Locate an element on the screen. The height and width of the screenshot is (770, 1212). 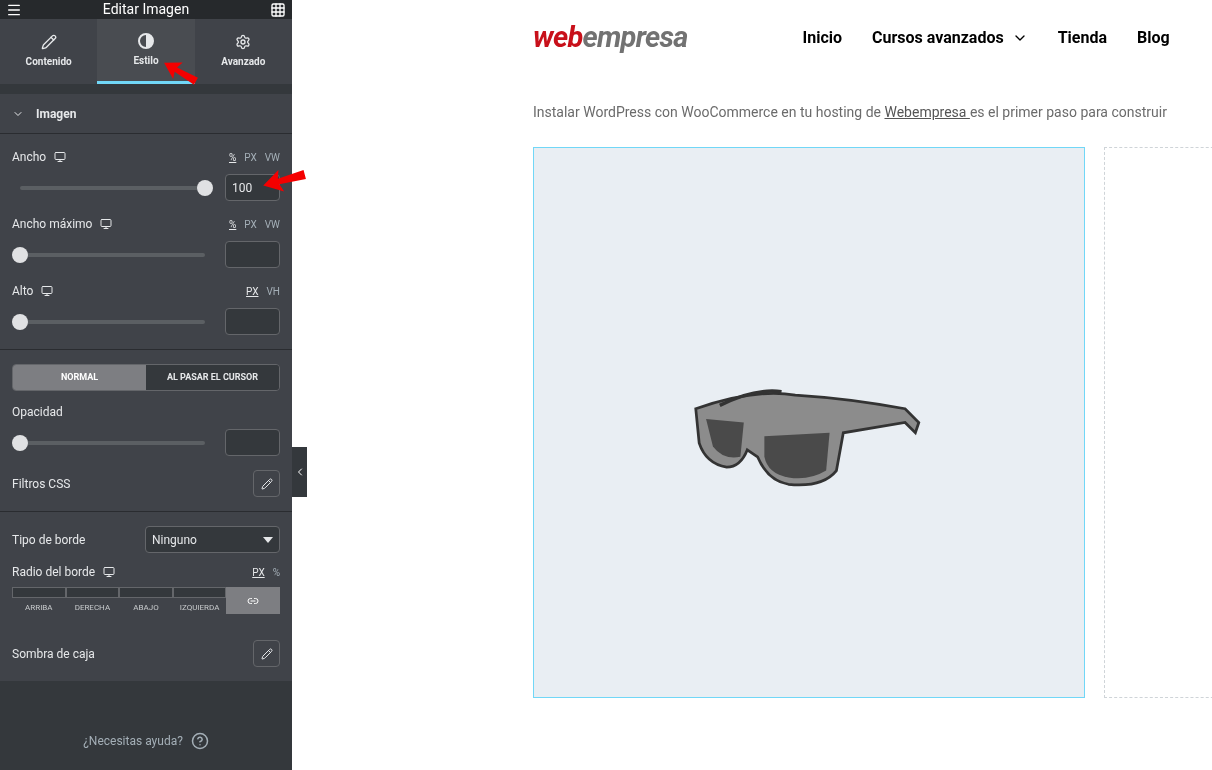
nav-link: Cursos avanzados is located at coordinates (950, 38).